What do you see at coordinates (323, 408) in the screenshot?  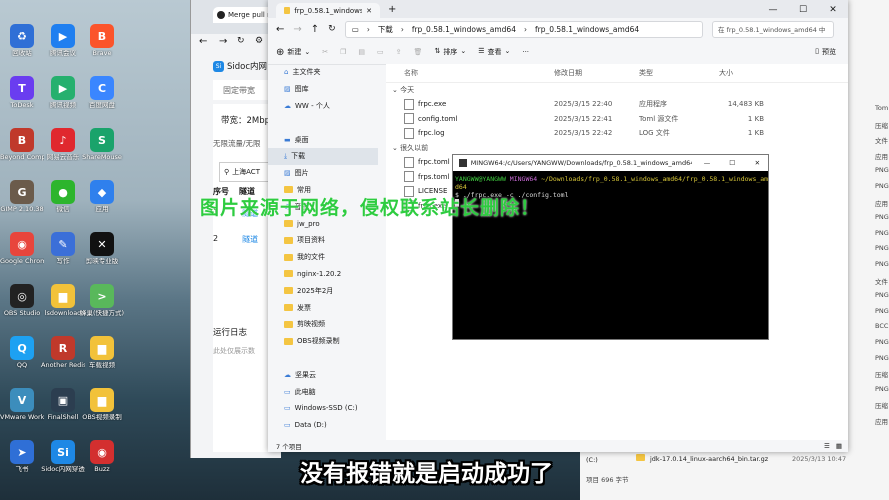 I see `sidebar-item: ▭ Windows-SSD (C:)` at bounding box center [323, 408].